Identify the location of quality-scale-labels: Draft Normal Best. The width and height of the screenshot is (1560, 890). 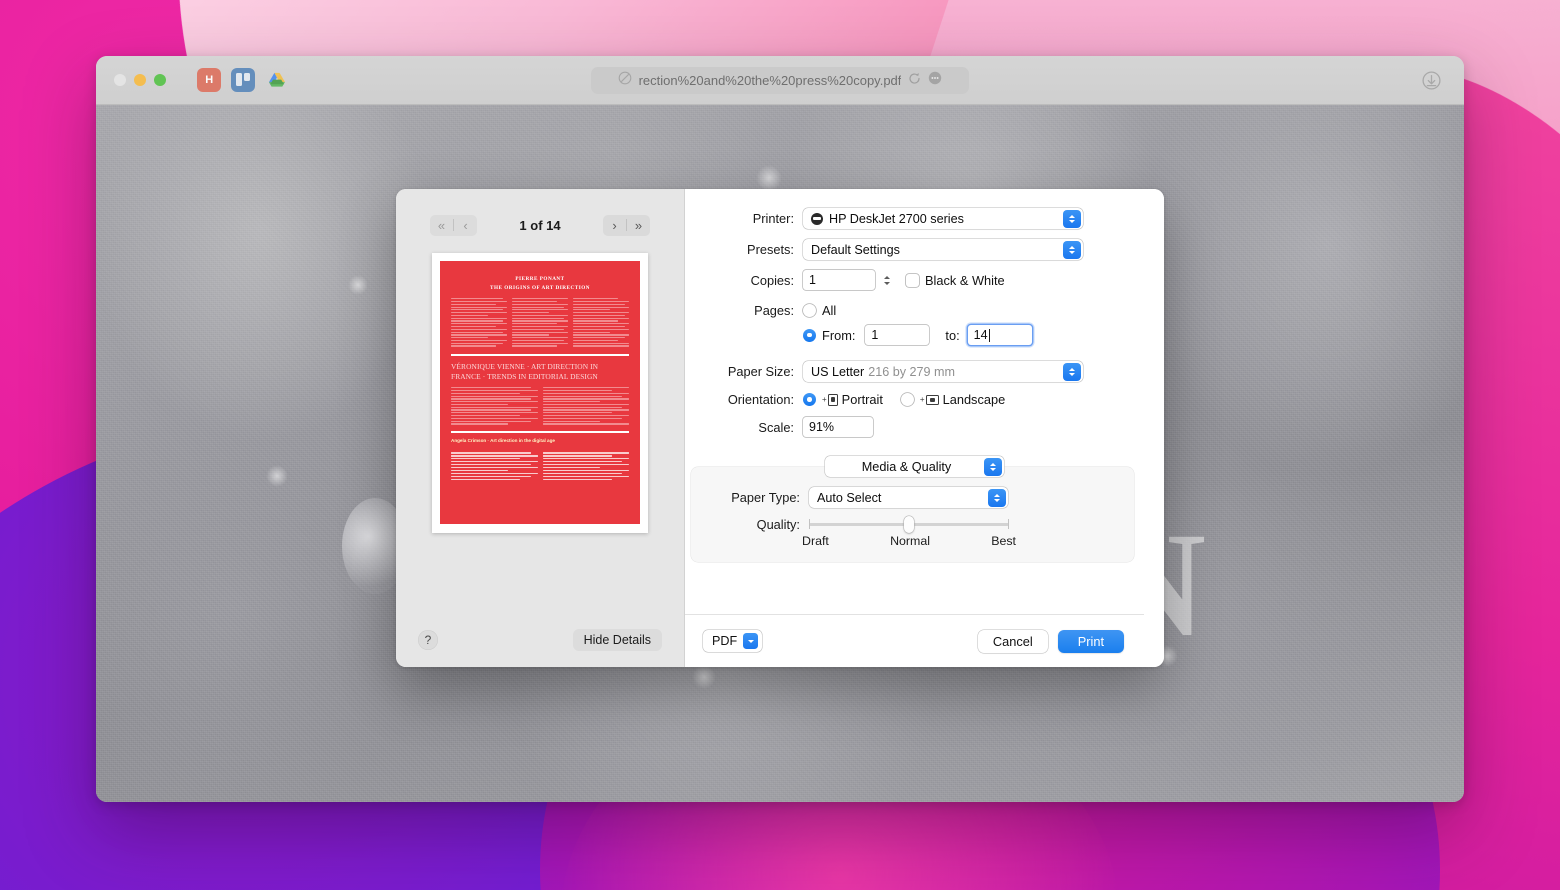
(909, 541).